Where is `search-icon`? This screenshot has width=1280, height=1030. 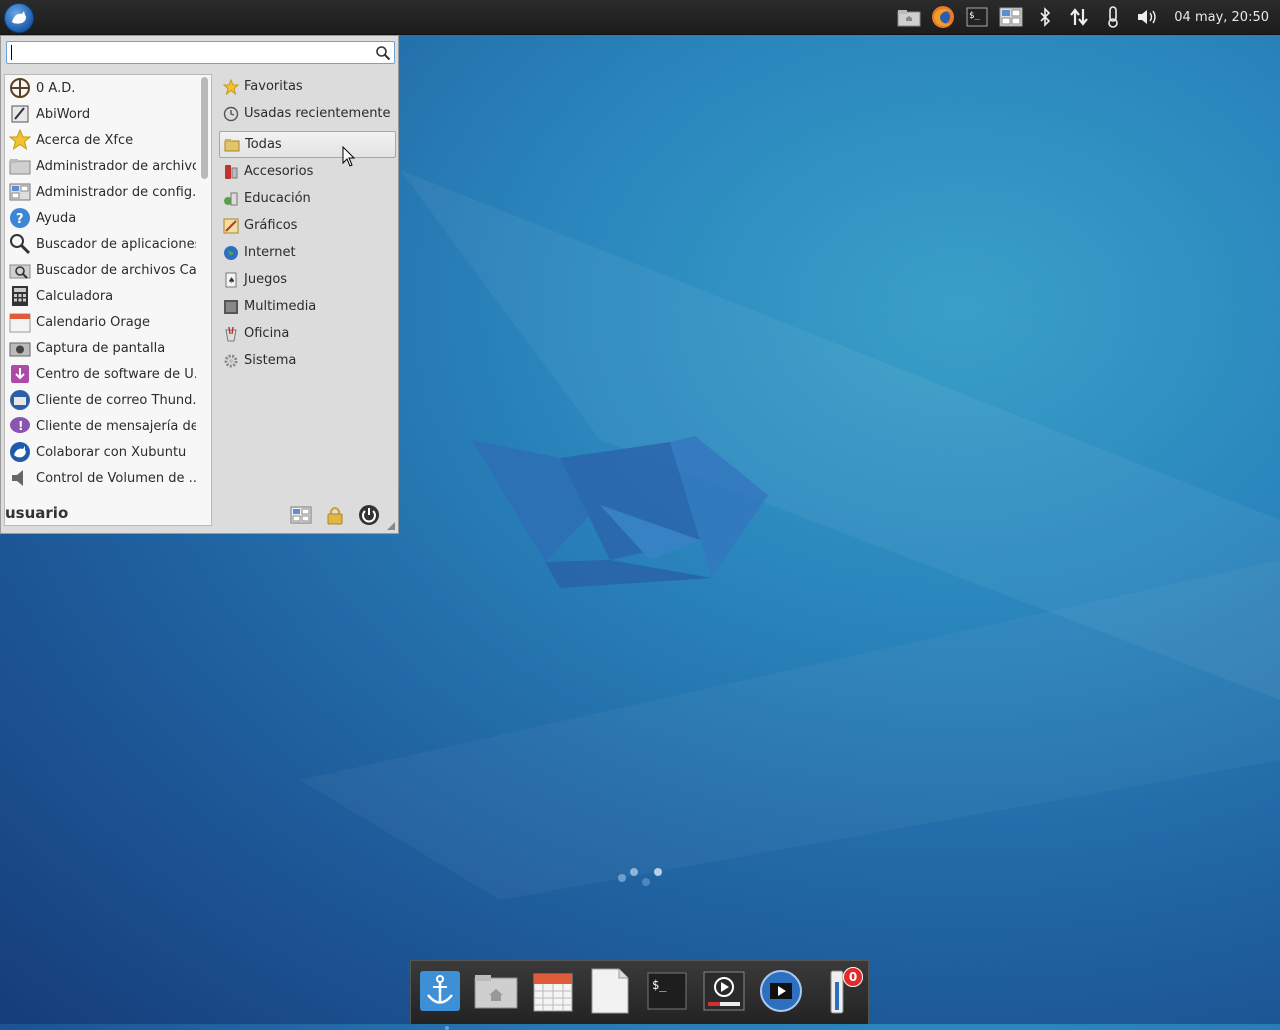 search-icon is located at coordinates (383, 53).